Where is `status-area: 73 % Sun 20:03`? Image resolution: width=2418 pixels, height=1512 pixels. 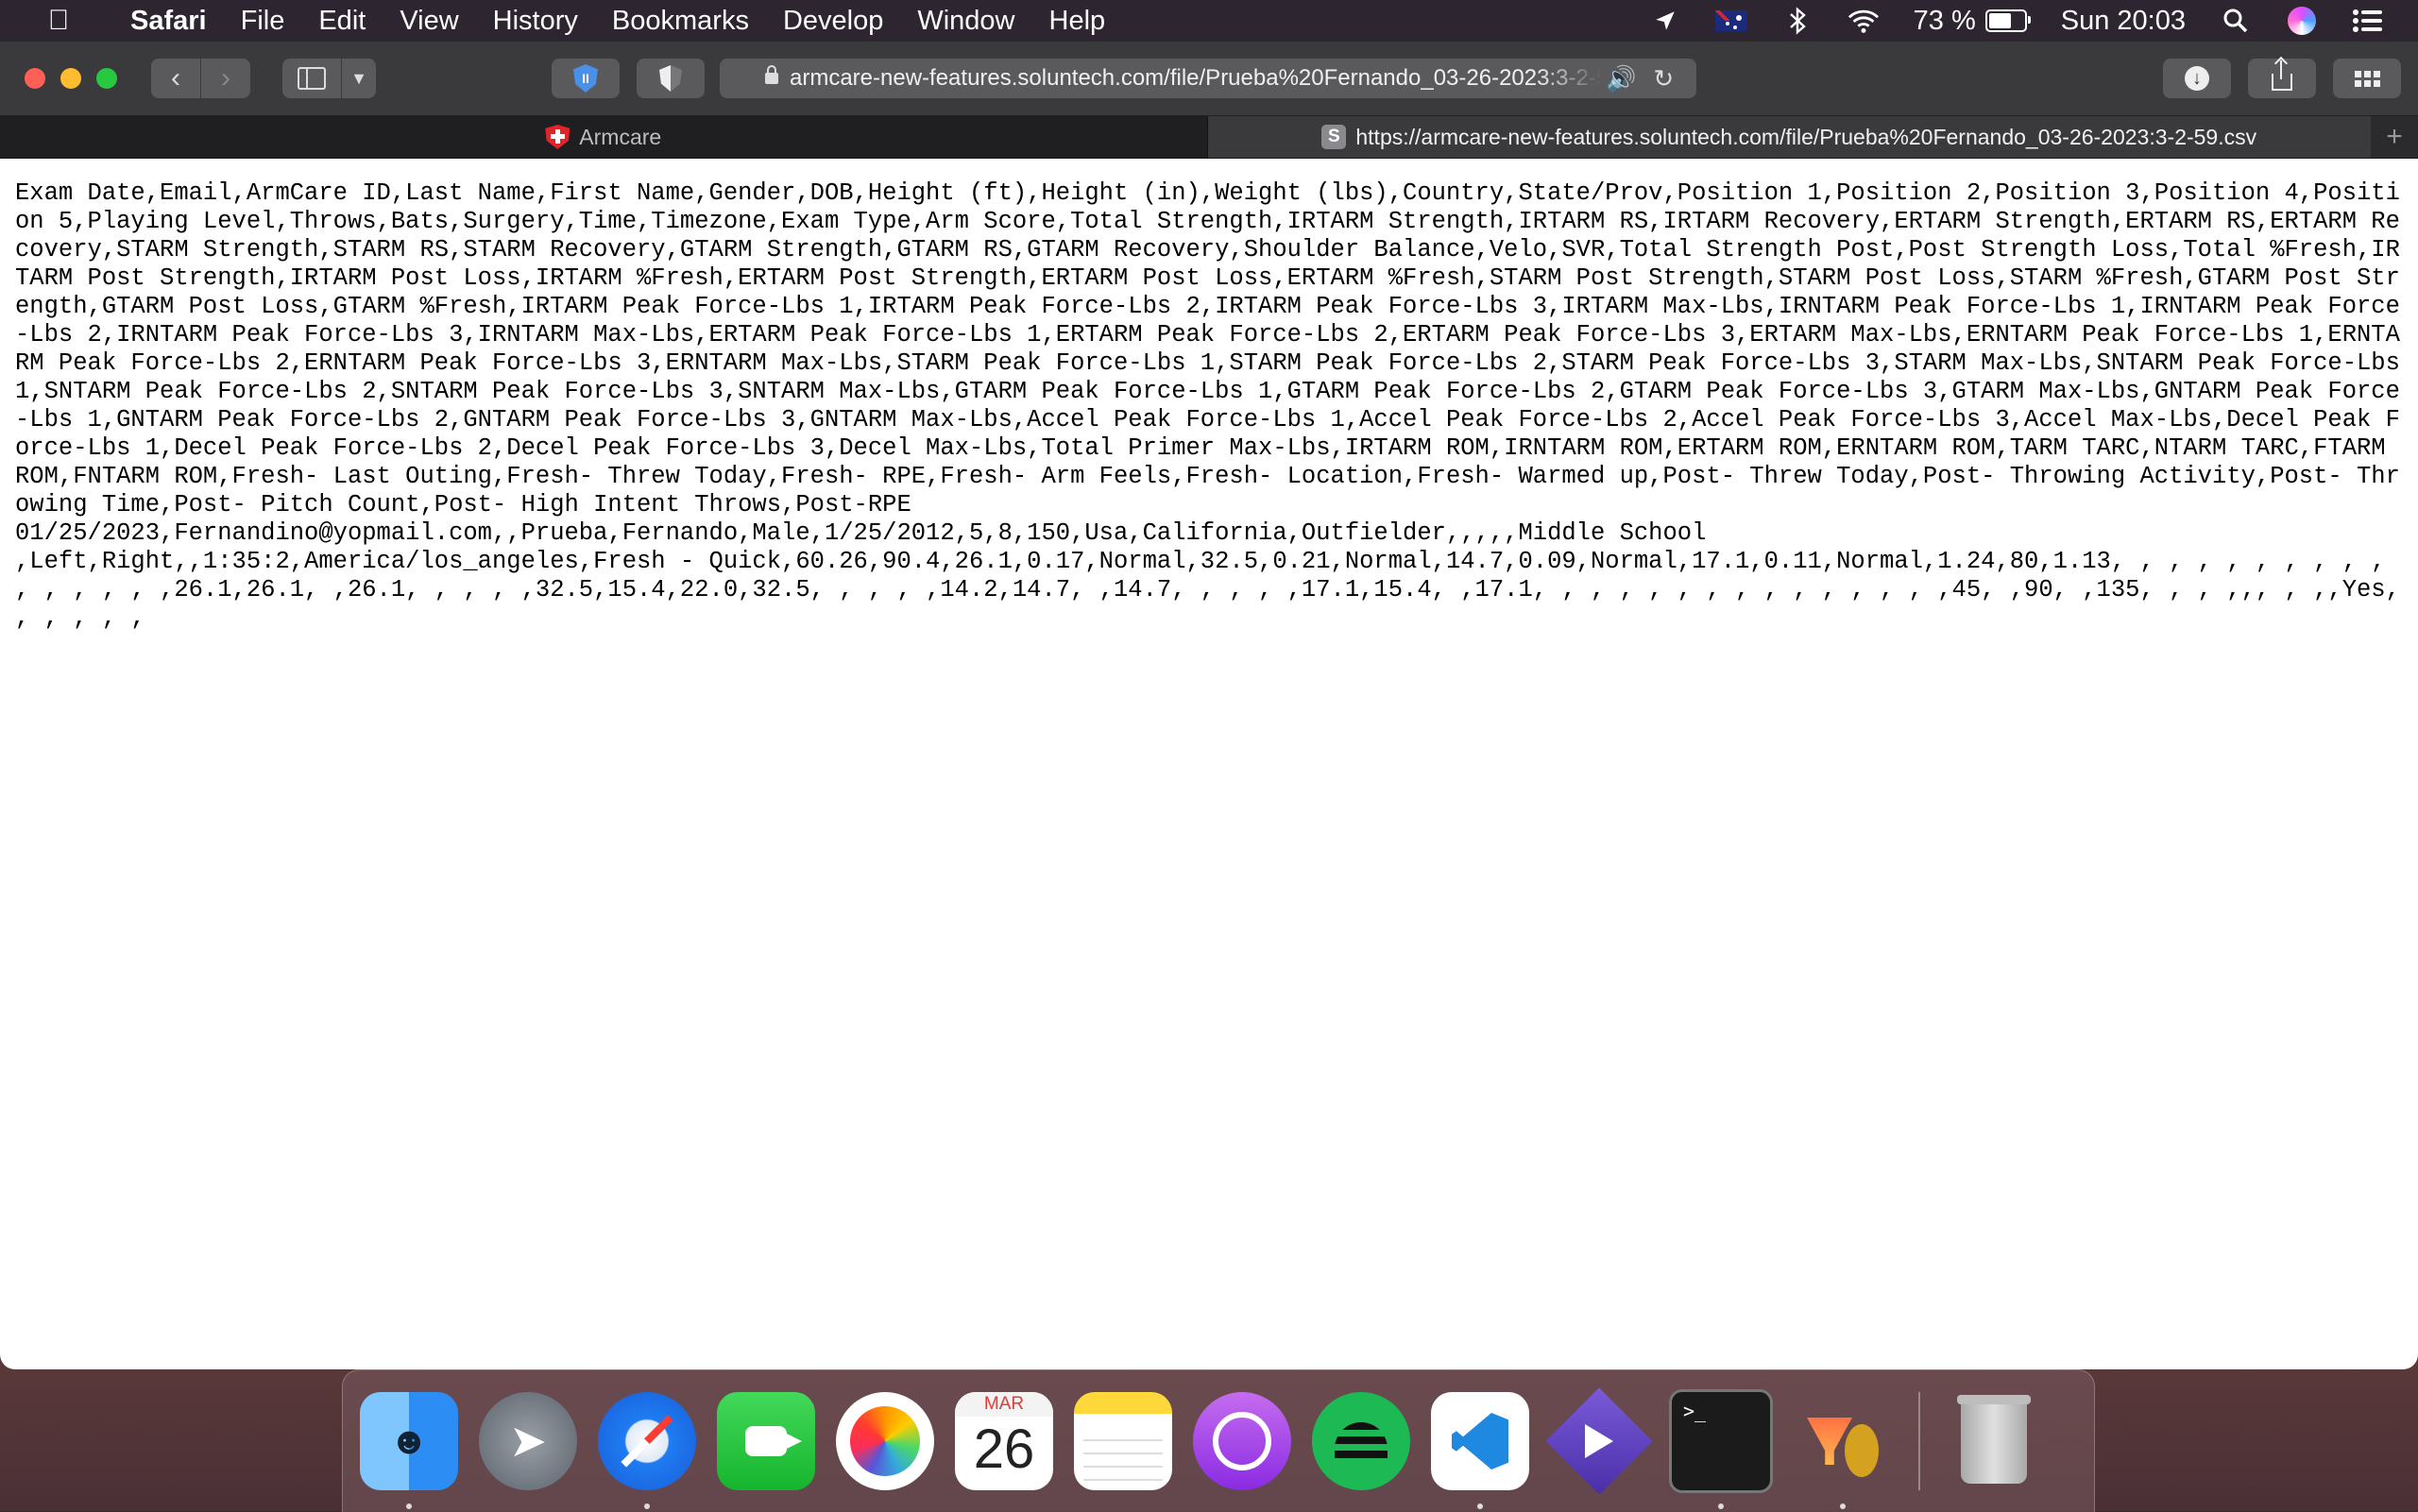
status-area: 73 % Sun 20:03 is located at coordinates (2016, 21).